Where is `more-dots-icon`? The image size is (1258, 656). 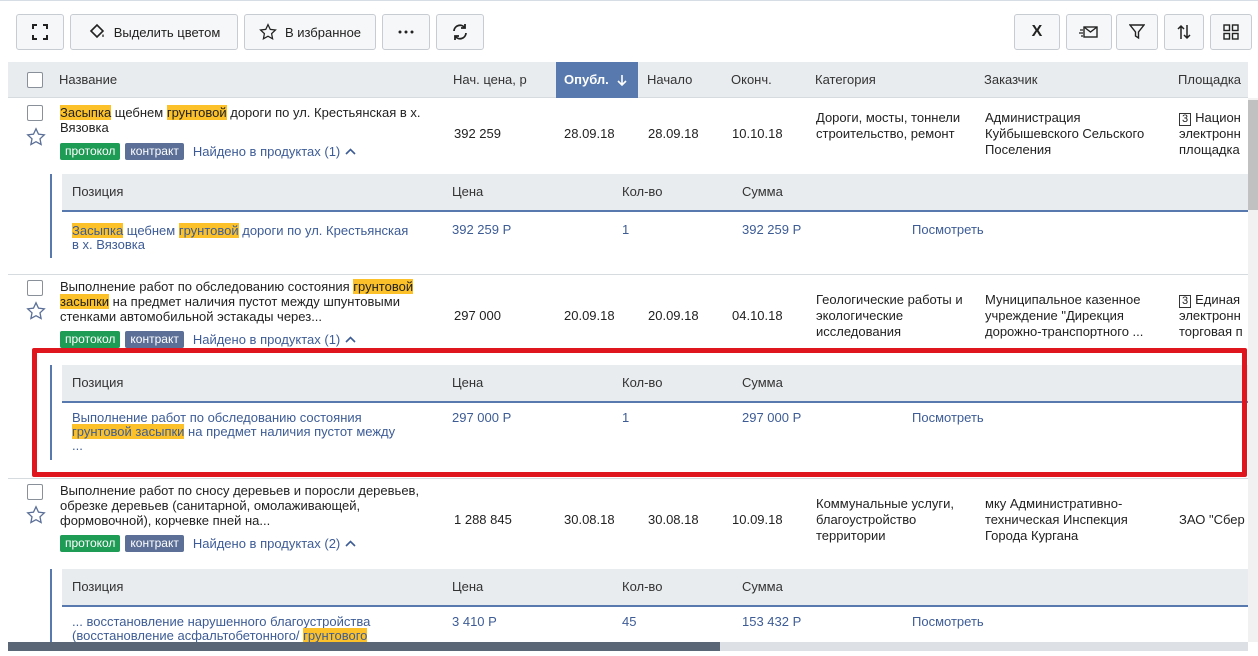 more-dots-icon is located at coordinates (406, 32).